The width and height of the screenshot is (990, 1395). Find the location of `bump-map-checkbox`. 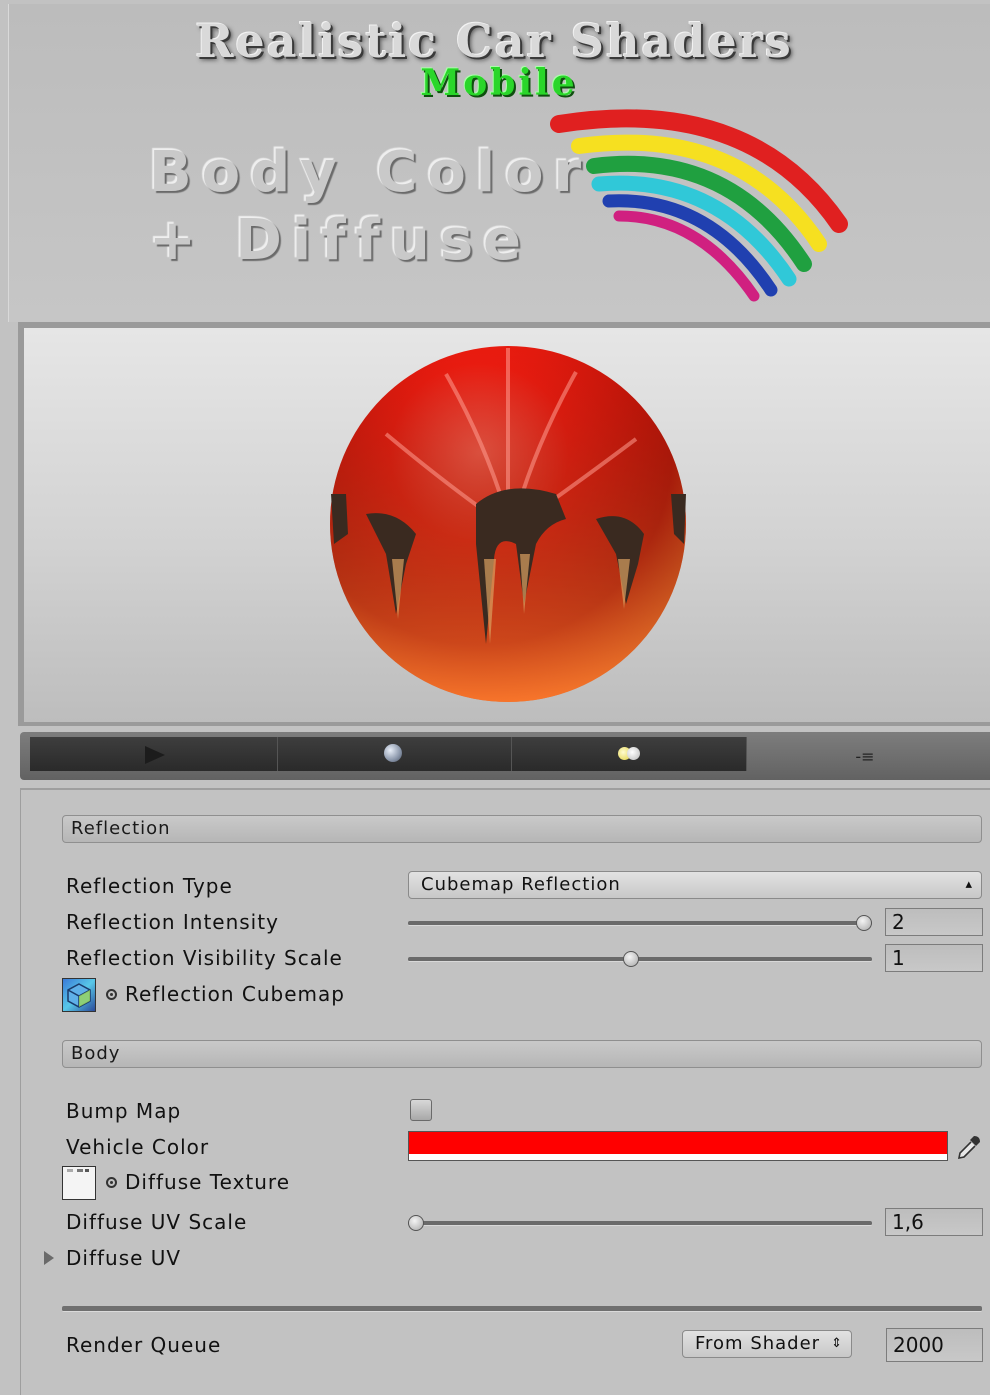

bump-map-checkbox is located at coordinates (421, 1110).